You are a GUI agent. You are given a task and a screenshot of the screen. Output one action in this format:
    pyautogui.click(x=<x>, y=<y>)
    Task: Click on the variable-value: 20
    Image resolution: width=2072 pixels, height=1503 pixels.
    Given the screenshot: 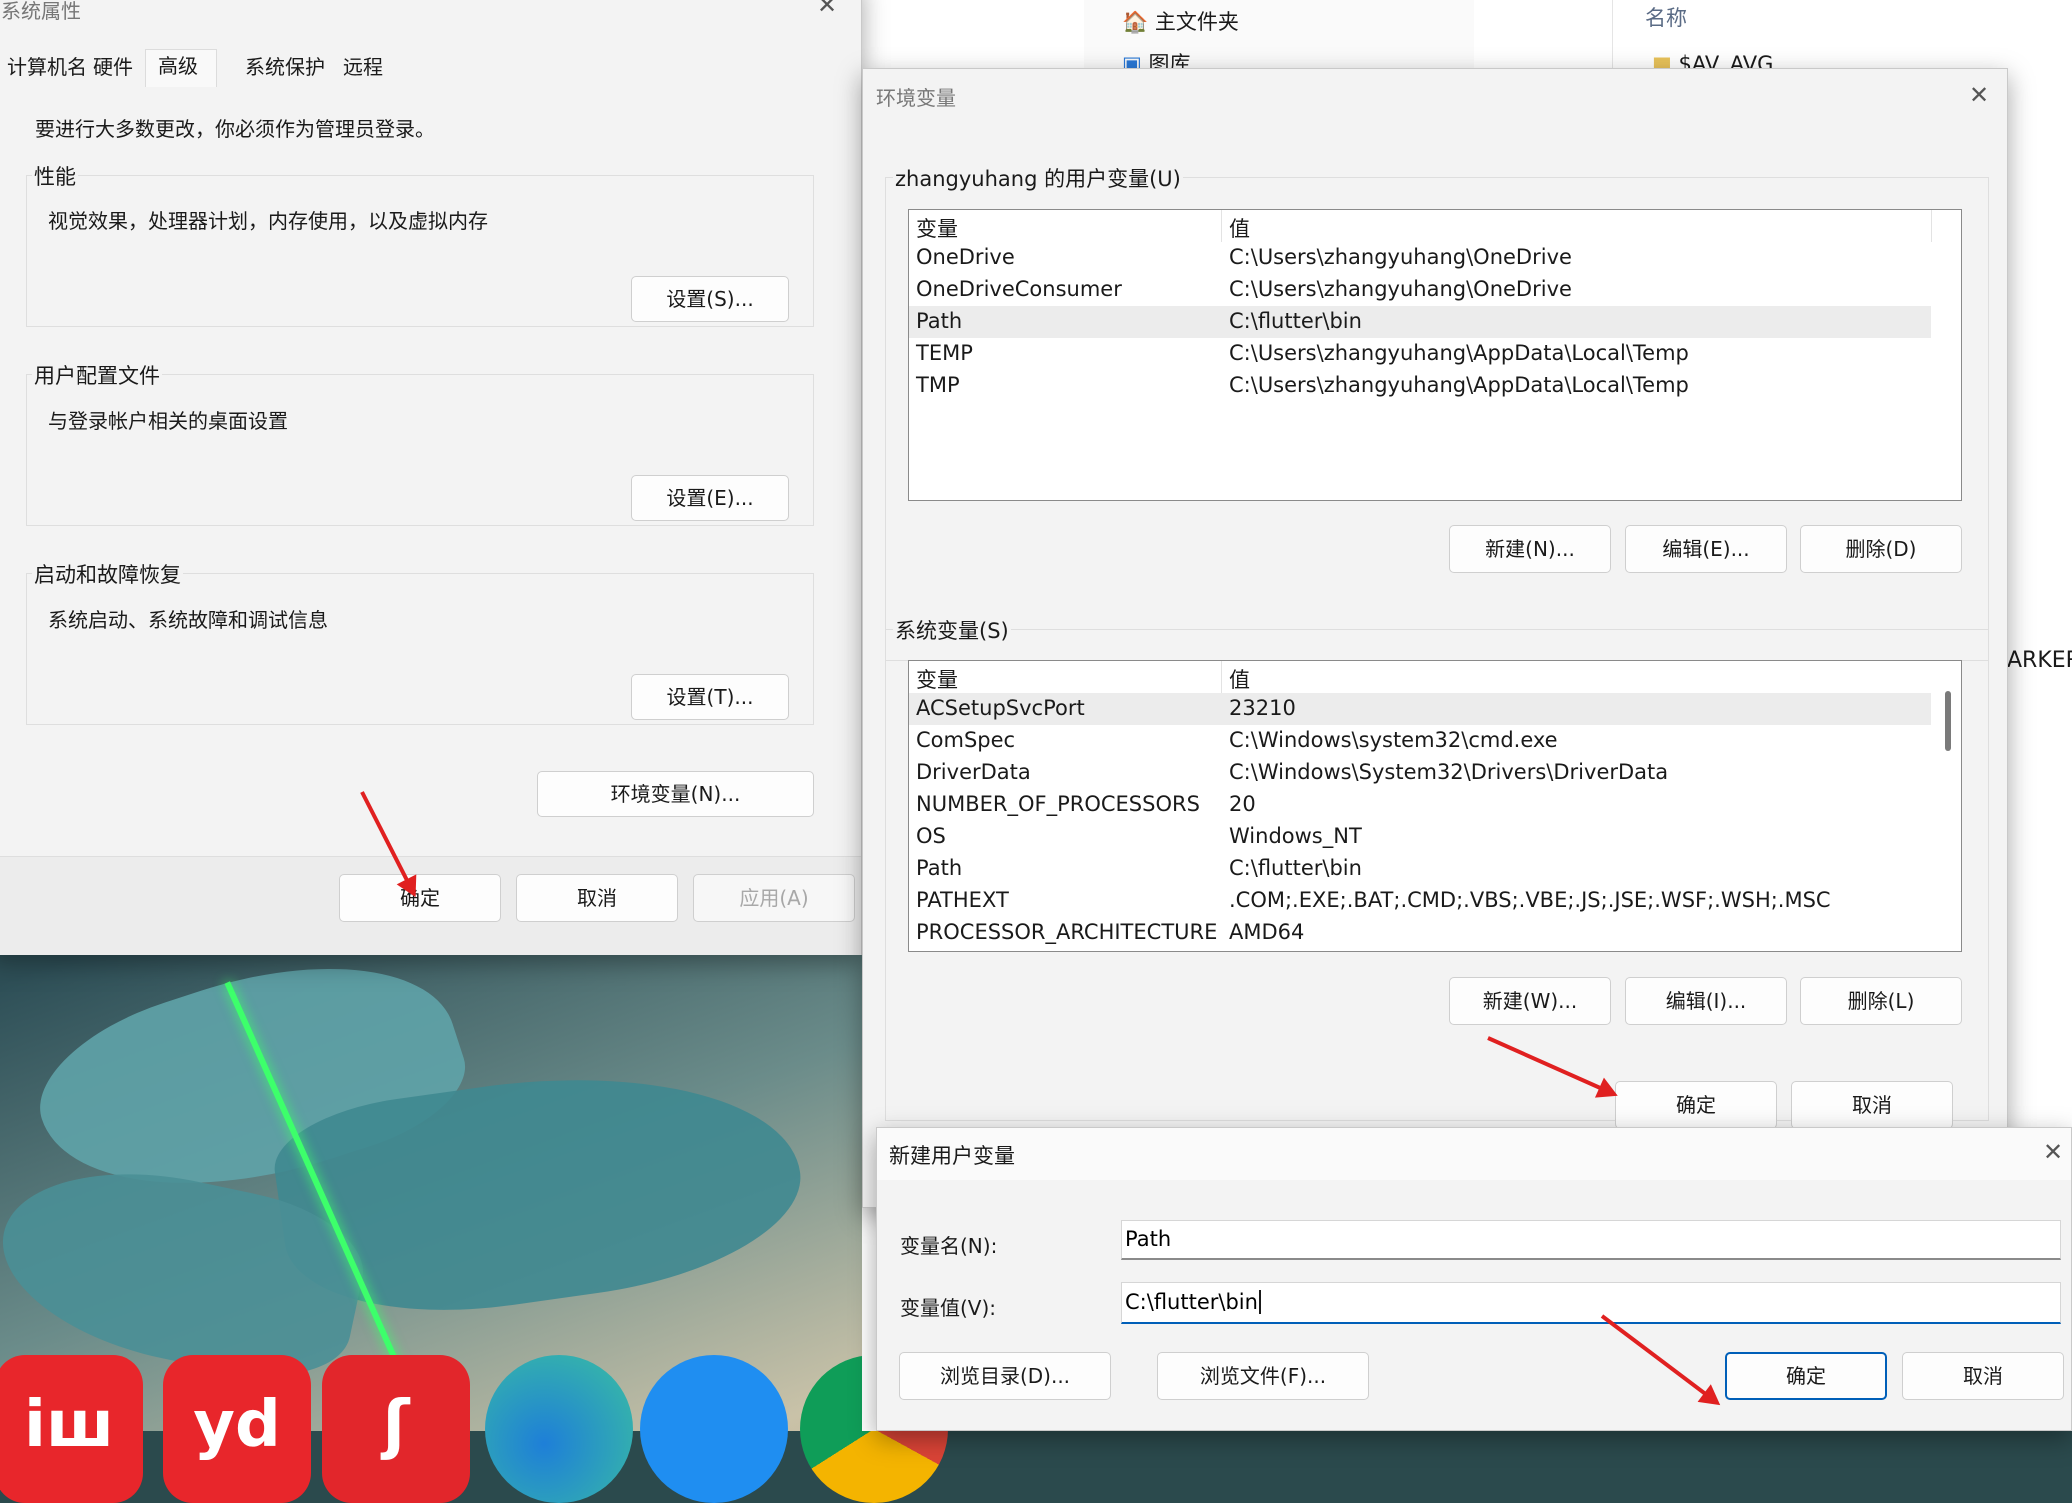 What is the action you would take?
    pyautogui.click(x=1242, y=804)
    